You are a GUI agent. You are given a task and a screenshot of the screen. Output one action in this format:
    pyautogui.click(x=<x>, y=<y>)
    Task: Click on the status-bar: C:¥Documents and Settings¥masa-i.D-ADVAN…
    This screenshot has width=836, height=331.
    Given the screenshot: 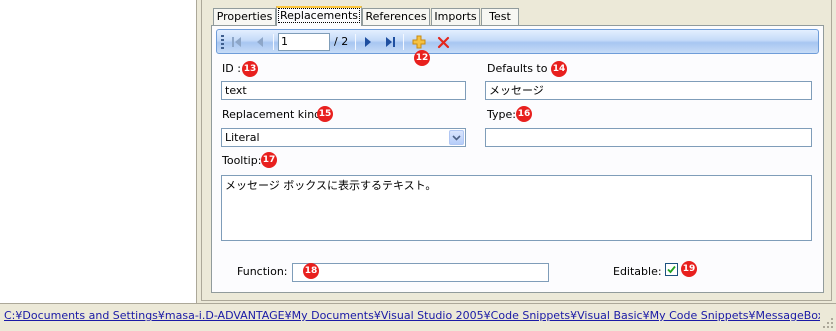 What is the action you would take?
    pyautogui.click(x=418, y=317)
    